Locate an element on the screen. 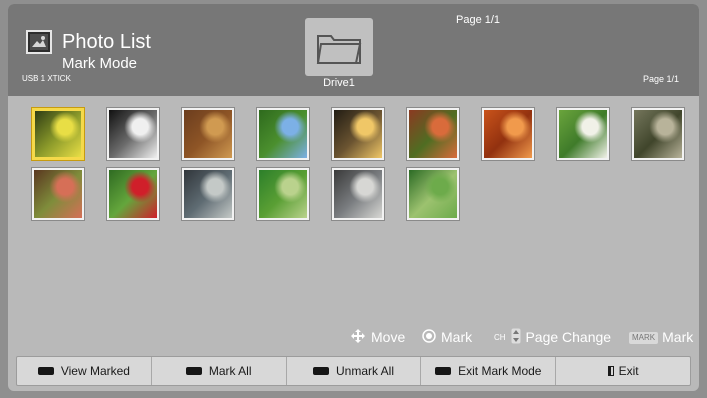  photo-icon is located at coordinates (39, 42).